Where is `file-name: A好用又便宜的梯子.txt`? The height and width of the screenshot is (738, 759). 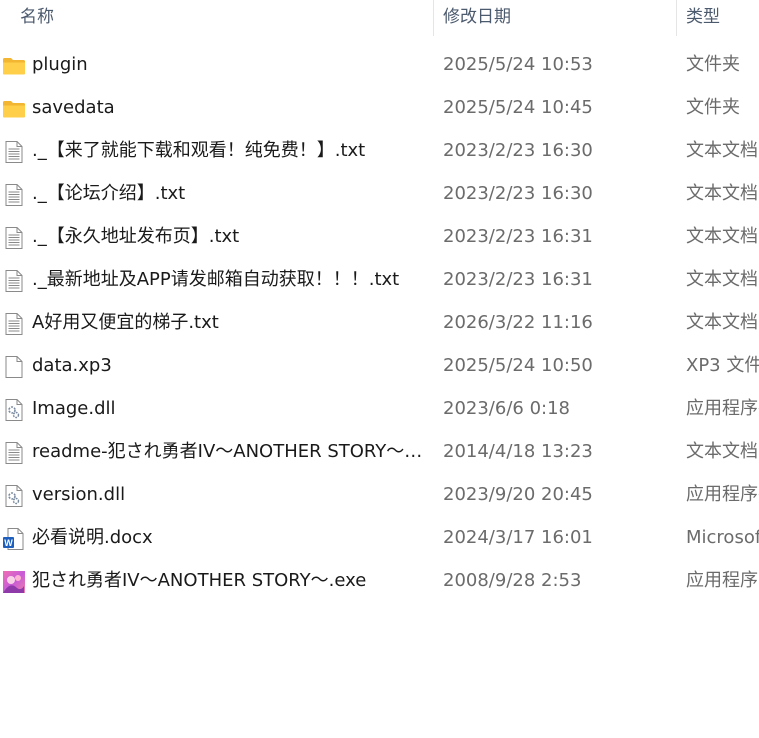
file-name: A好用又便宜的梯子.txt is located at coordinates (125, 322).